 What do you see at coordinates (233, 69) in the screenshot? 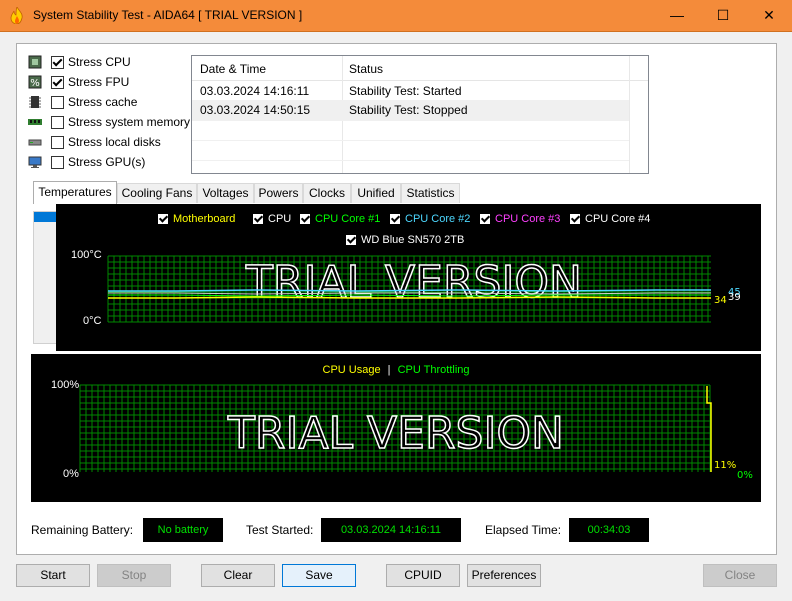
I see `column-header-datetime: Date & Time` at bounding box center [233, 69].